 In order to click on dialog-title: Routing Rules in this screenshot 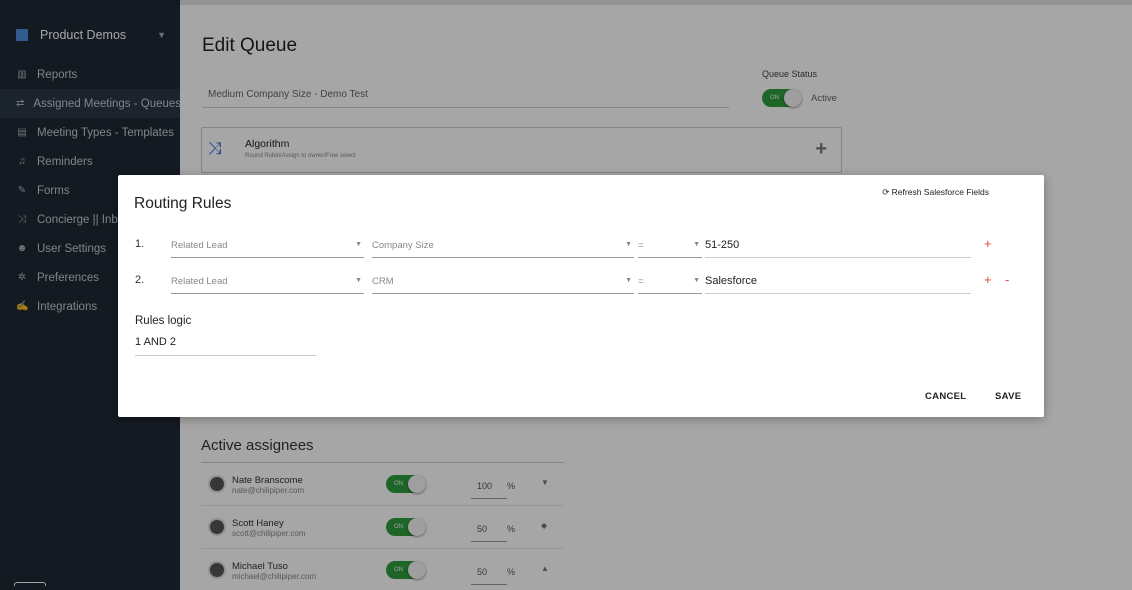, I will do `click(183, 203)`.